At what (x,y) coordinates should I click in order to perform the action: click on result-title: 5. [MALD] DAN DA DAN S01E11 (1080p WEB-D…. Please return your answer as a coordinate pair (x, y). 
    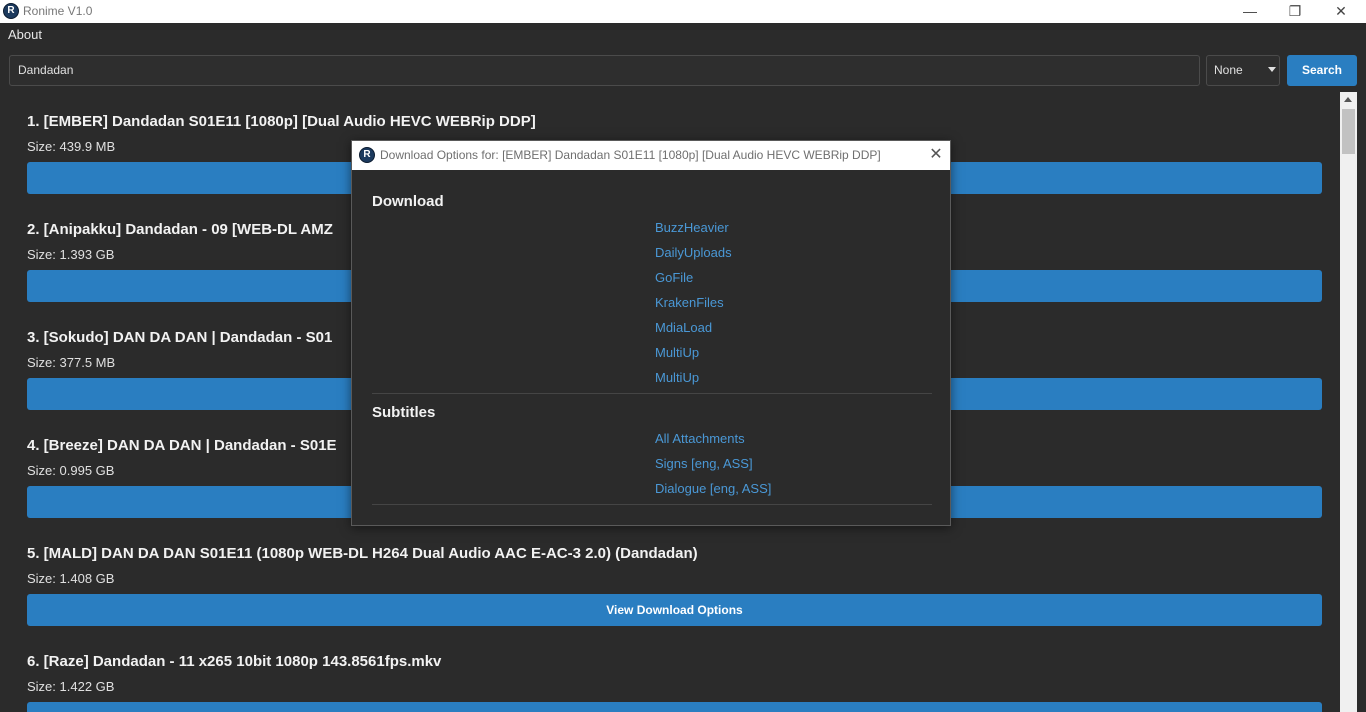
    Looking at the image, I should click on (362, 553).